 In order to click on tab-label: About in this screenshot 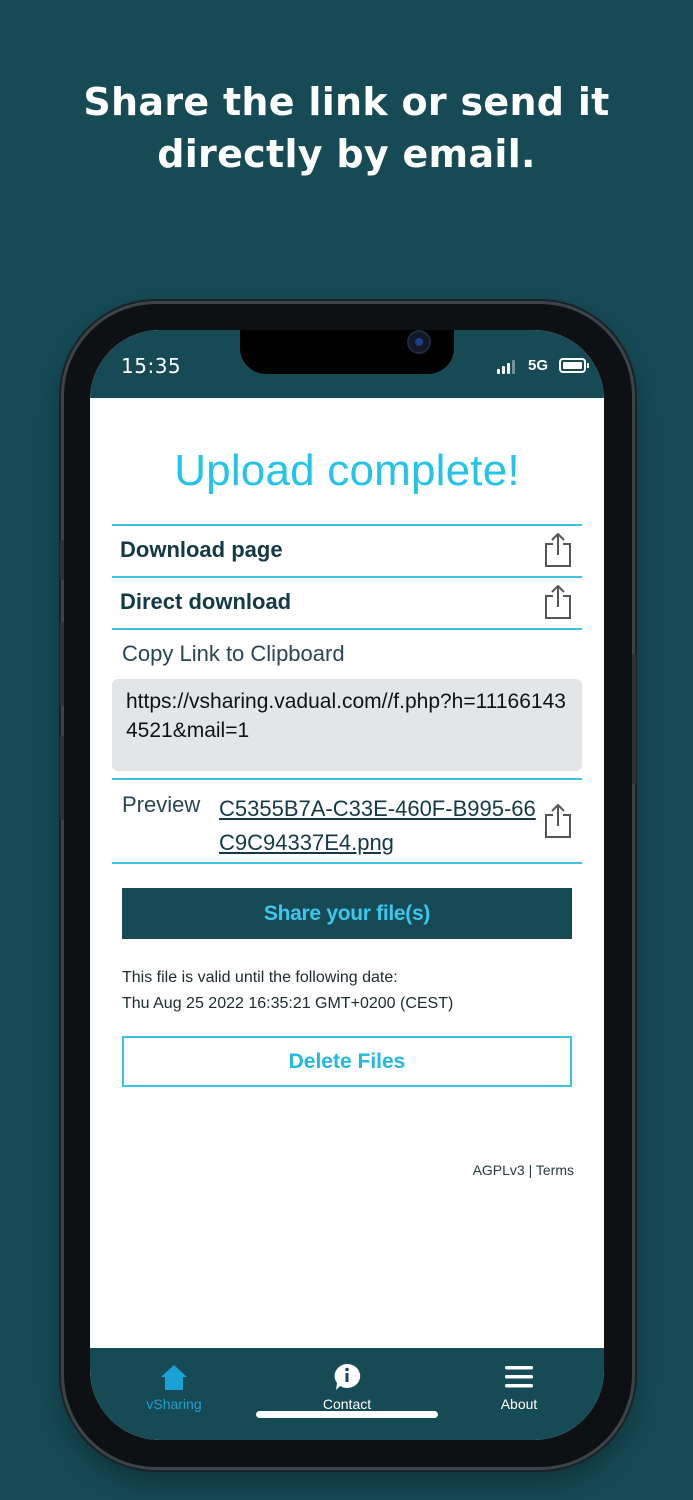, I will do `click(519, 1404)`.